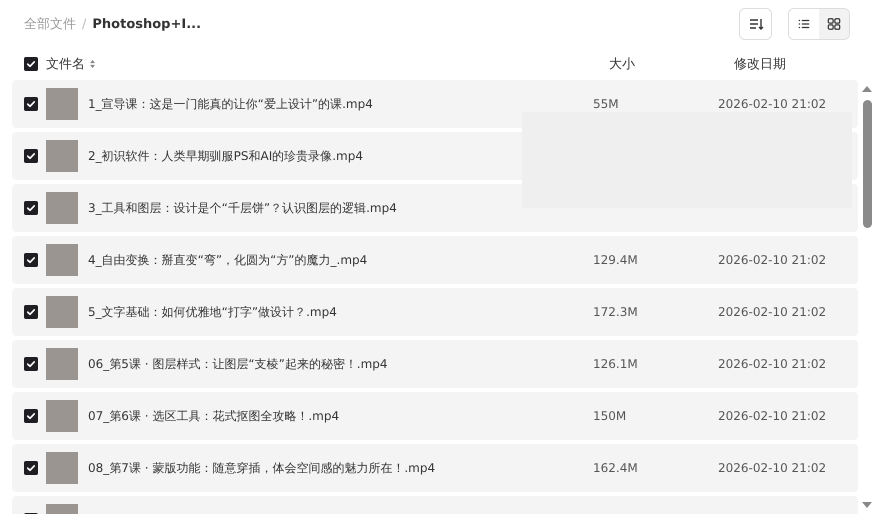  I want to click on list-view-button, so click(804, 24).